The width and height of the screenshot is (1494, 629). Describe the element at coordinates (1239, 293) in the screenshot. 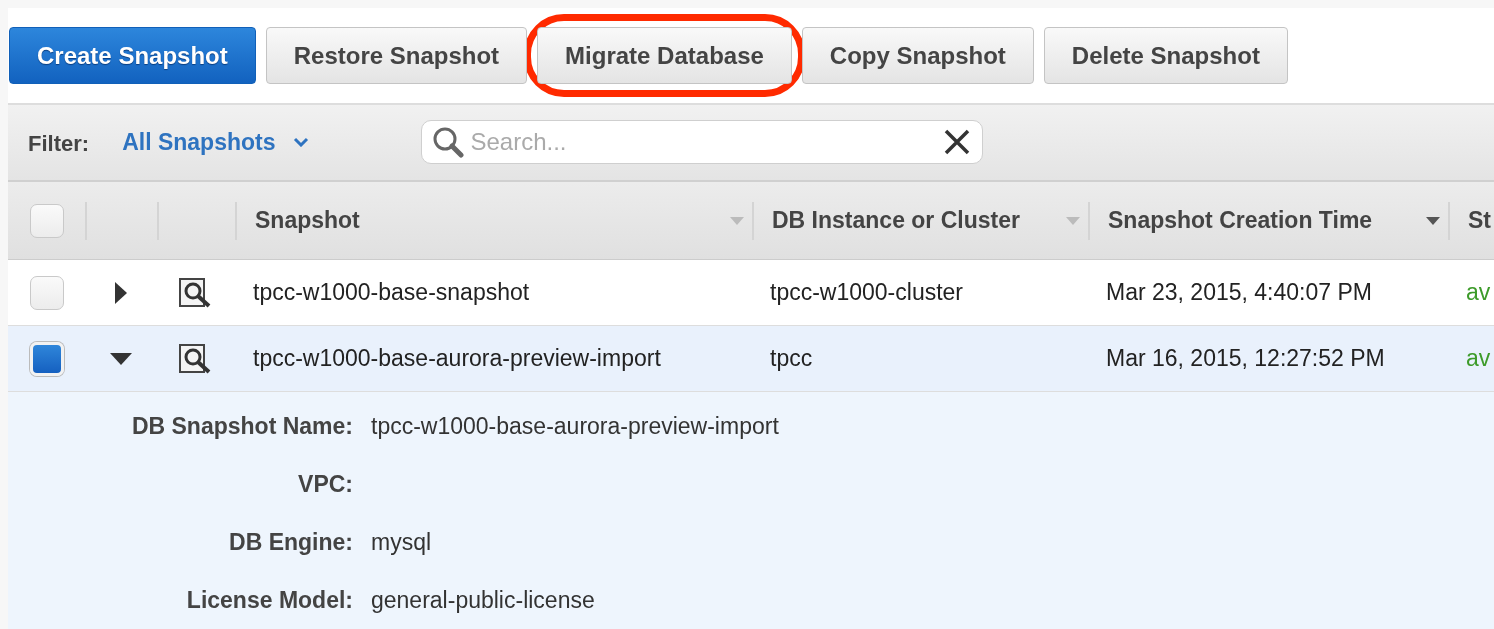

I see `table-cell-text: Mar 23, 2015, 4:40:07 PM` at that location.